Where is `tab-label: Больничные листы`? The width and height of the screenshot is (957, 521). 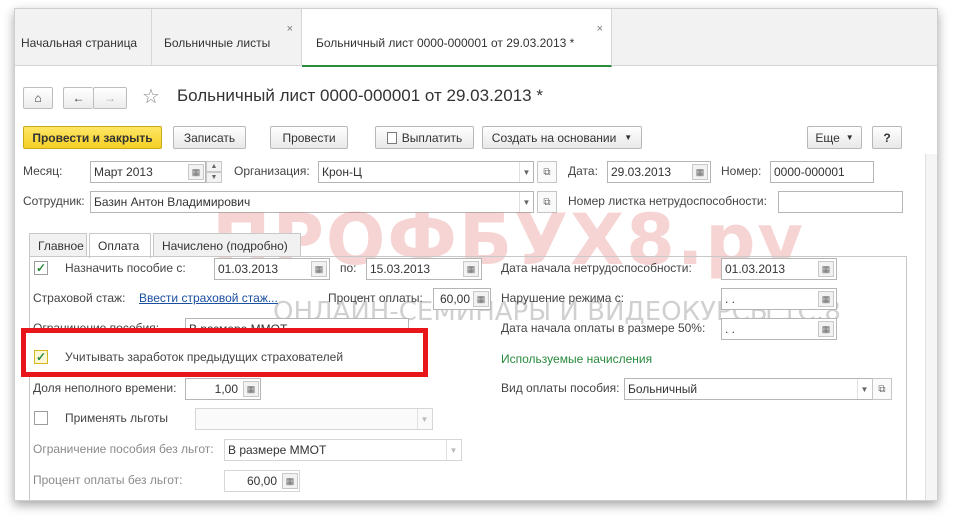 tab-label: Больничные листы is located at coordinates (217, 43).